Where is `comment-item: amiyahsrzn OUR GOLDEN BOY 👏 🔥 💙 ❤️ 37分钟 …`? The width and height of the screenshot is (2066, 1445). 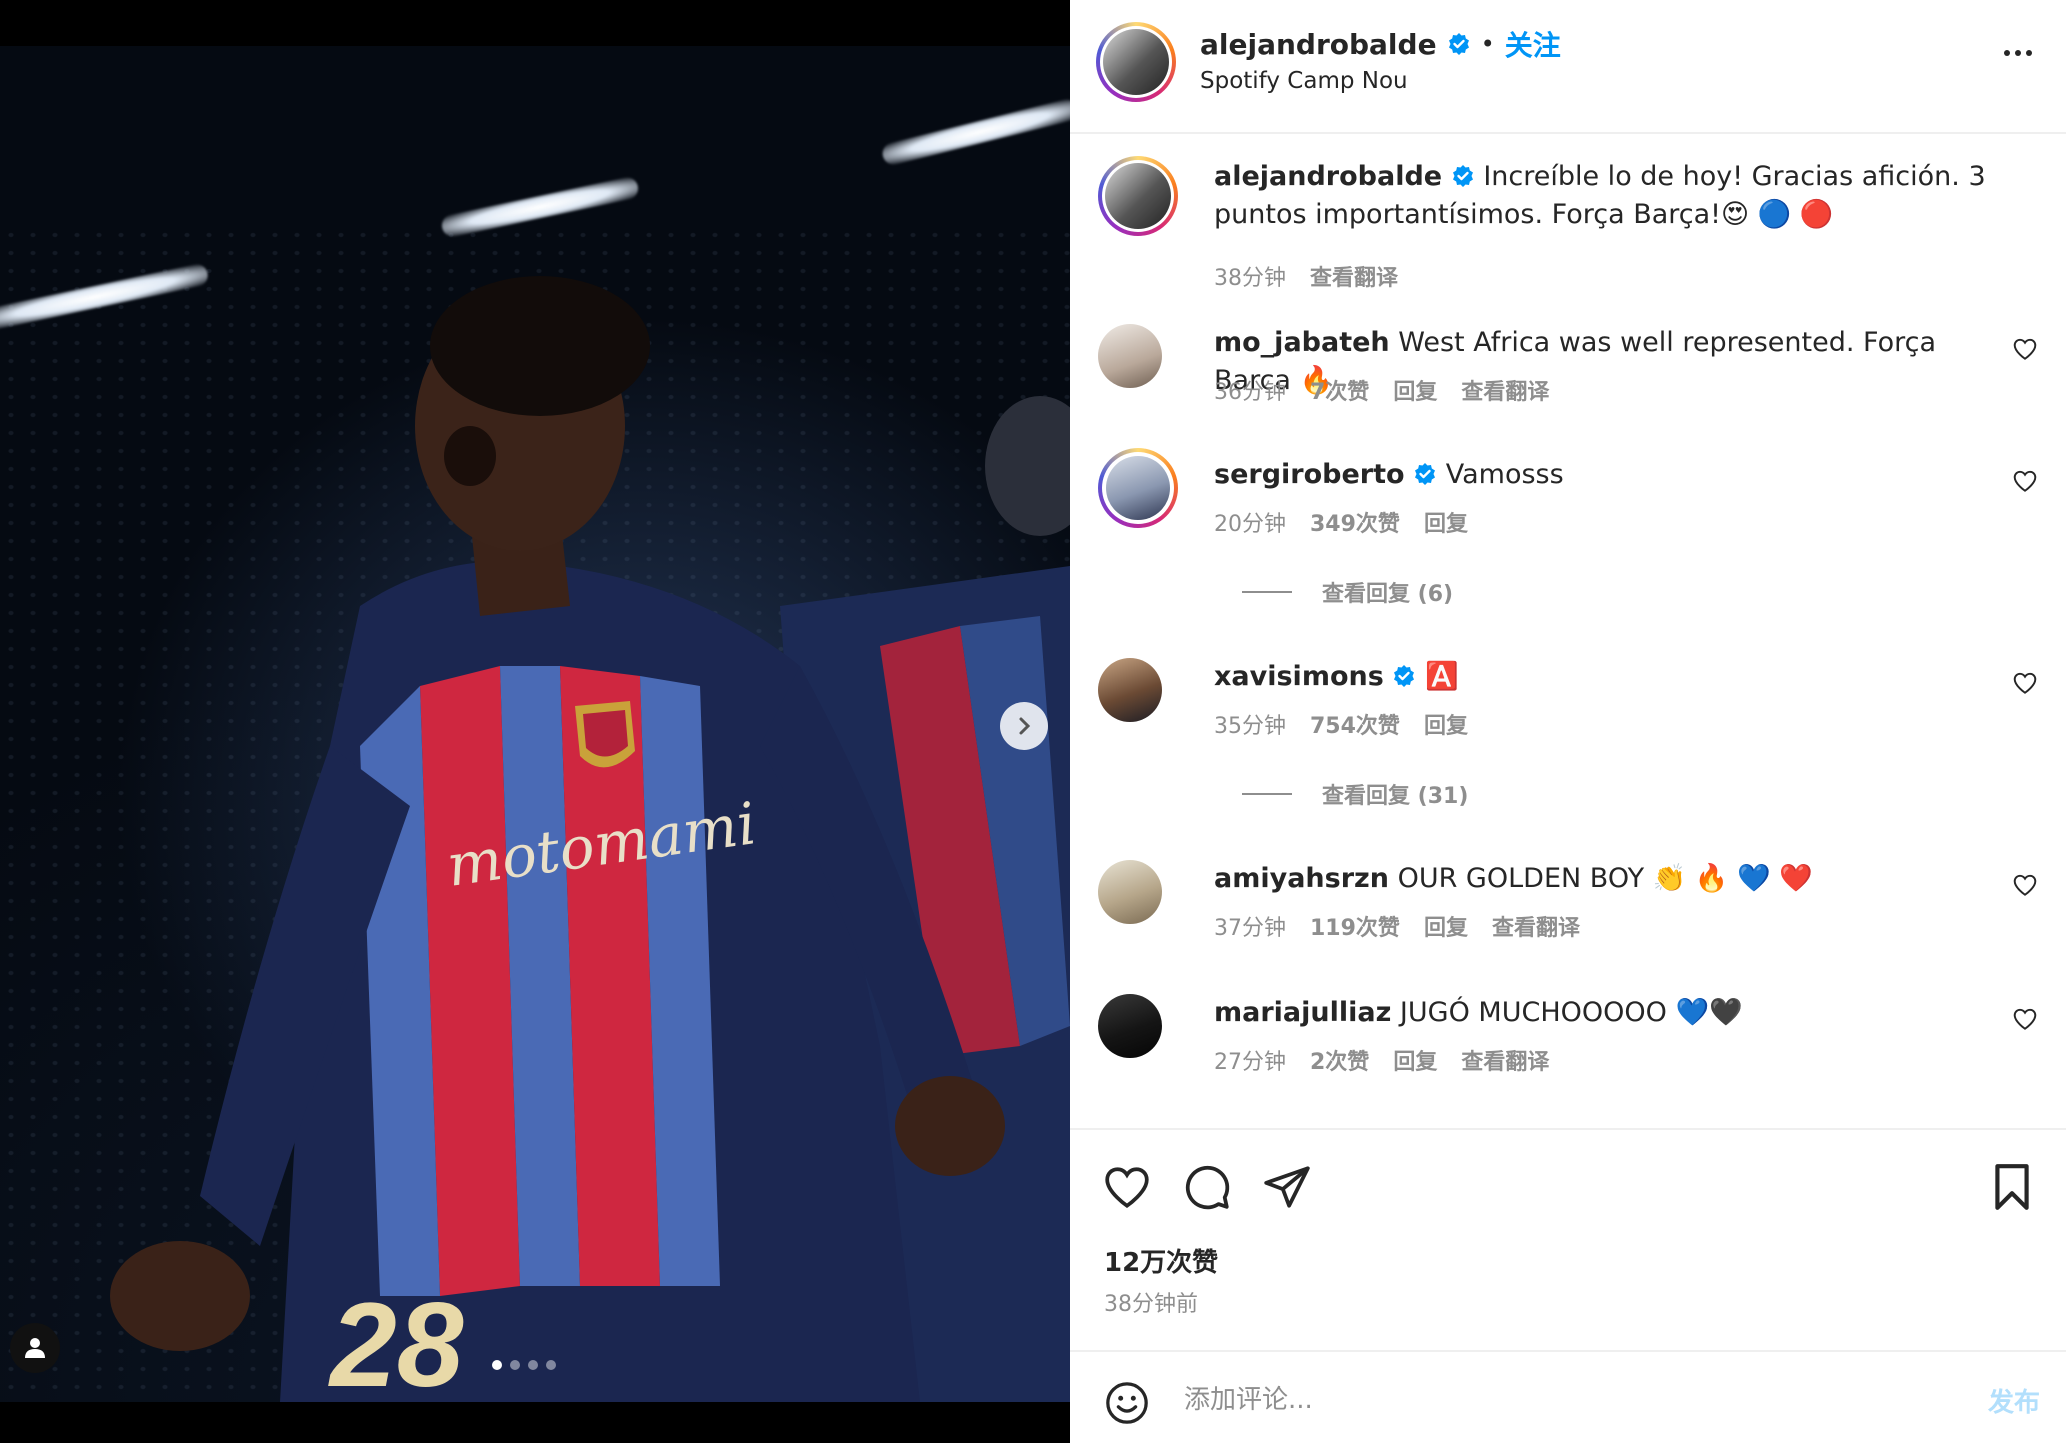
comment-item: amiyahsrzn OUR GOLDEN BOY 👏 🔥 💙 ❤️ 37分钟 … is located at coordinates (1568, 910).